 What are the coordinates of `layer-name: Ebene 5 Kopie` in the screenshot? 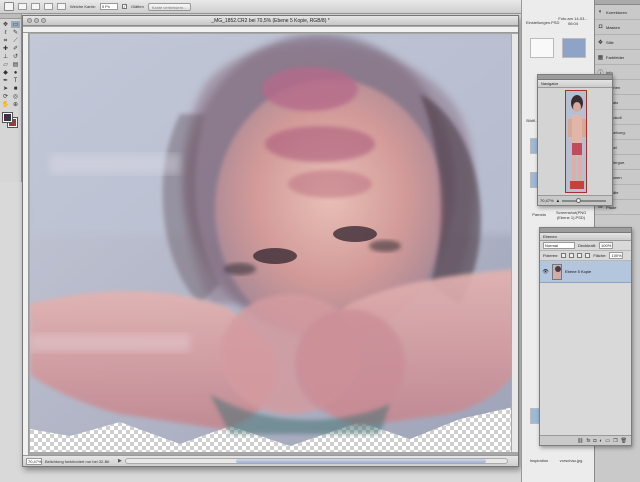 It's located at (578, 271).